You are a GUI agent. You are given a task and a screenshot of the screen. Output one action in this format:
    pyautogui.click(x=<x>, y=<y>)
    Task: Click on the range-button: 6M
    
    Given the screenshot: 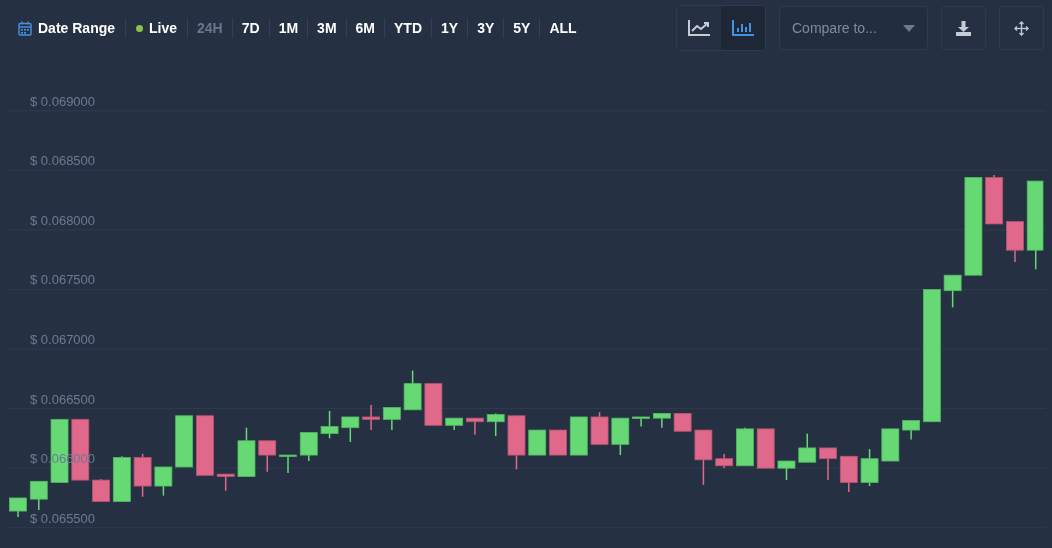 What is the action you would take?
    pyautogui.click(x=364, y=28)
    